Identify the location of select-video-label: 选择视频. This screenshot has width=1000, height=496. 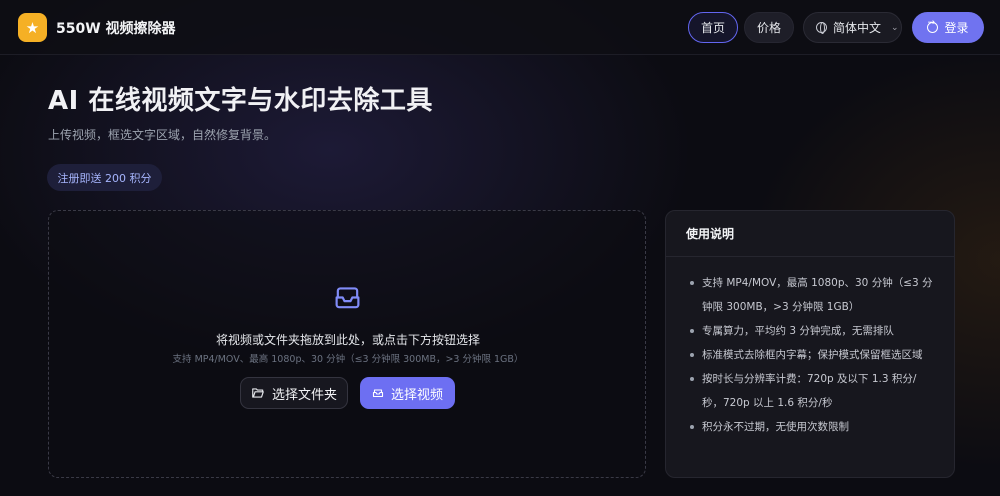
(416, 395).